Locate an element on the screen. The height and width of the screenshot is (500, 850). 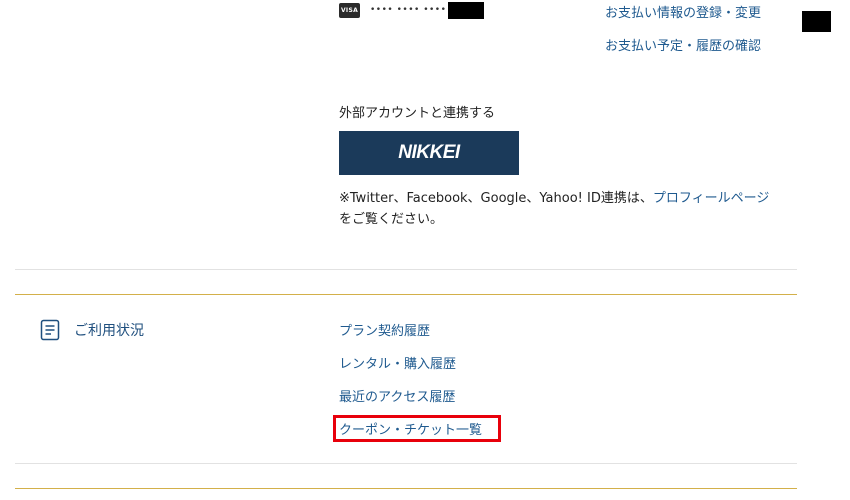
rental-purchase-history-link: レンタル・購入履歴 is located at coordinates (397, 362).